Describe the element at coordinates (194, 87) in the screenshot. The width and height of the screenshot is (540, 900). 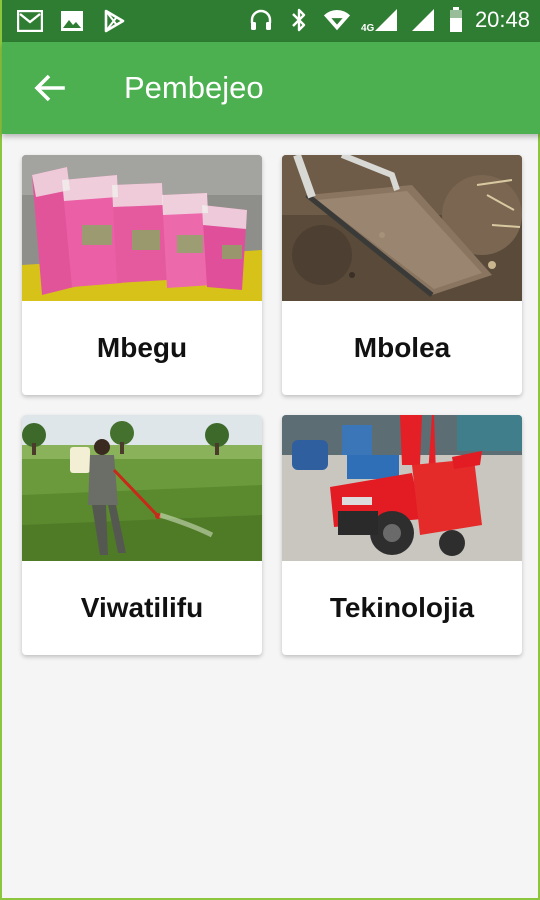
I see `page-title: Pembejeo` at that location.